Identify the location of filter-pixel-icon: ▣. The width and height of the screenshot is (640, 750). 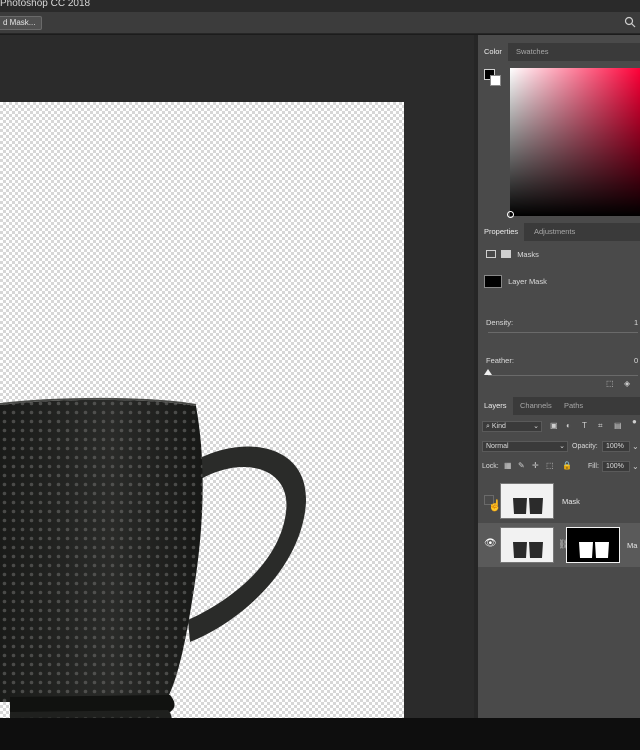
(554, 426).